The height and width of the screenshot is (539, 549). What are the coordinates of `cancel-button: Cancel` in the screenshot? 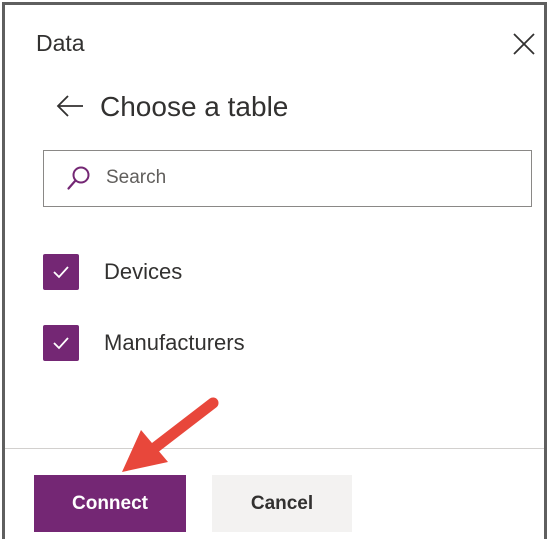 It's located at (282, 503).